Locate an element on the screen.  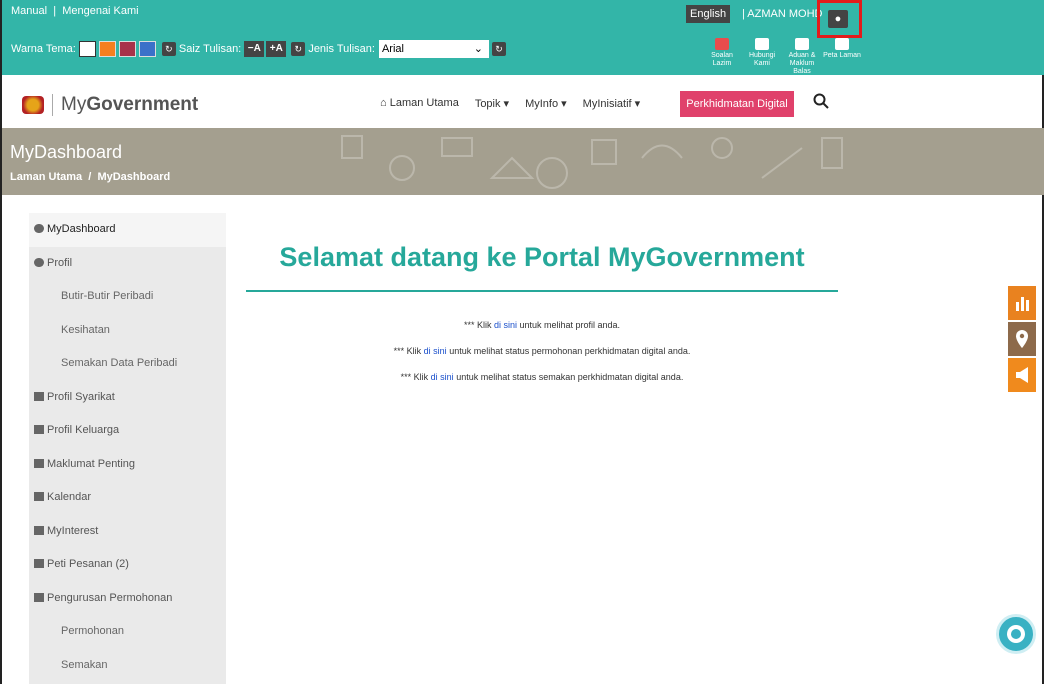
theme-swatch-orange is located at coordinates (107, 49).